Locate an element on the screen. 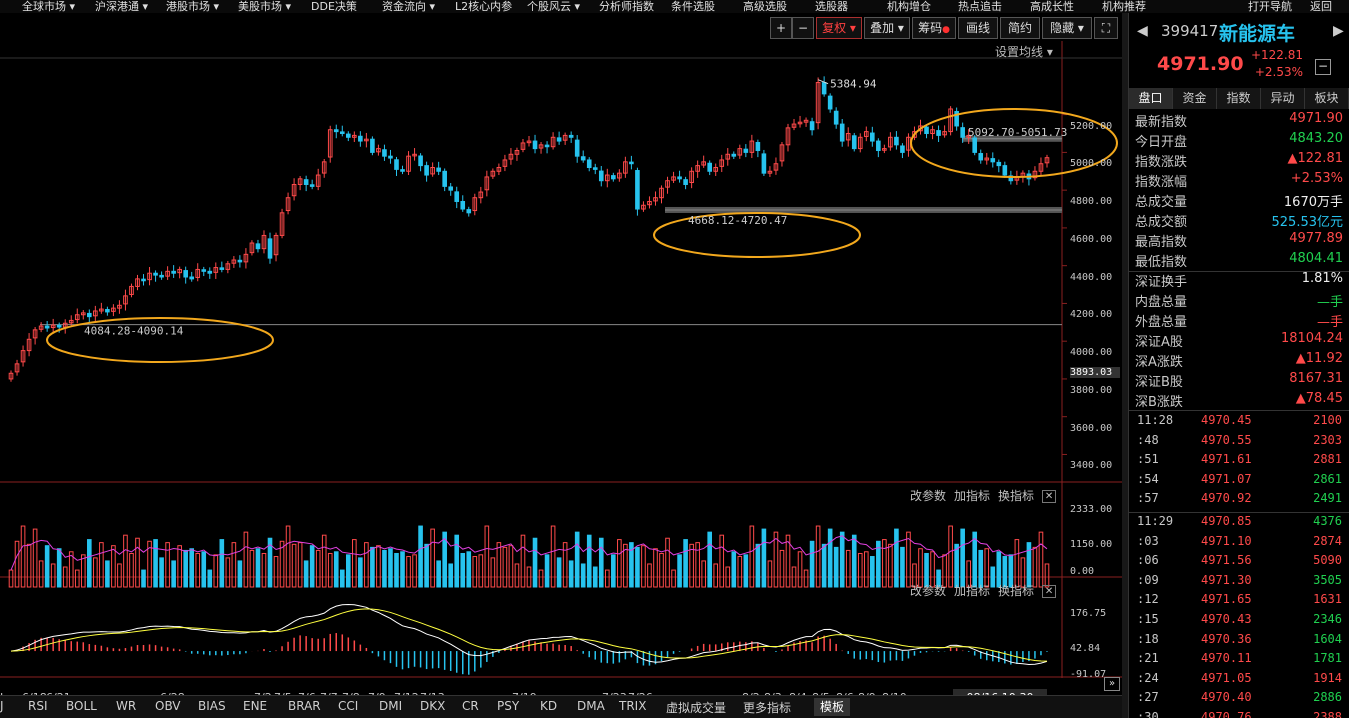 The width and height of the screenshot is (1349, 718). macd-add-indicator-link: 加指标 is located at coordinates (972, 591).